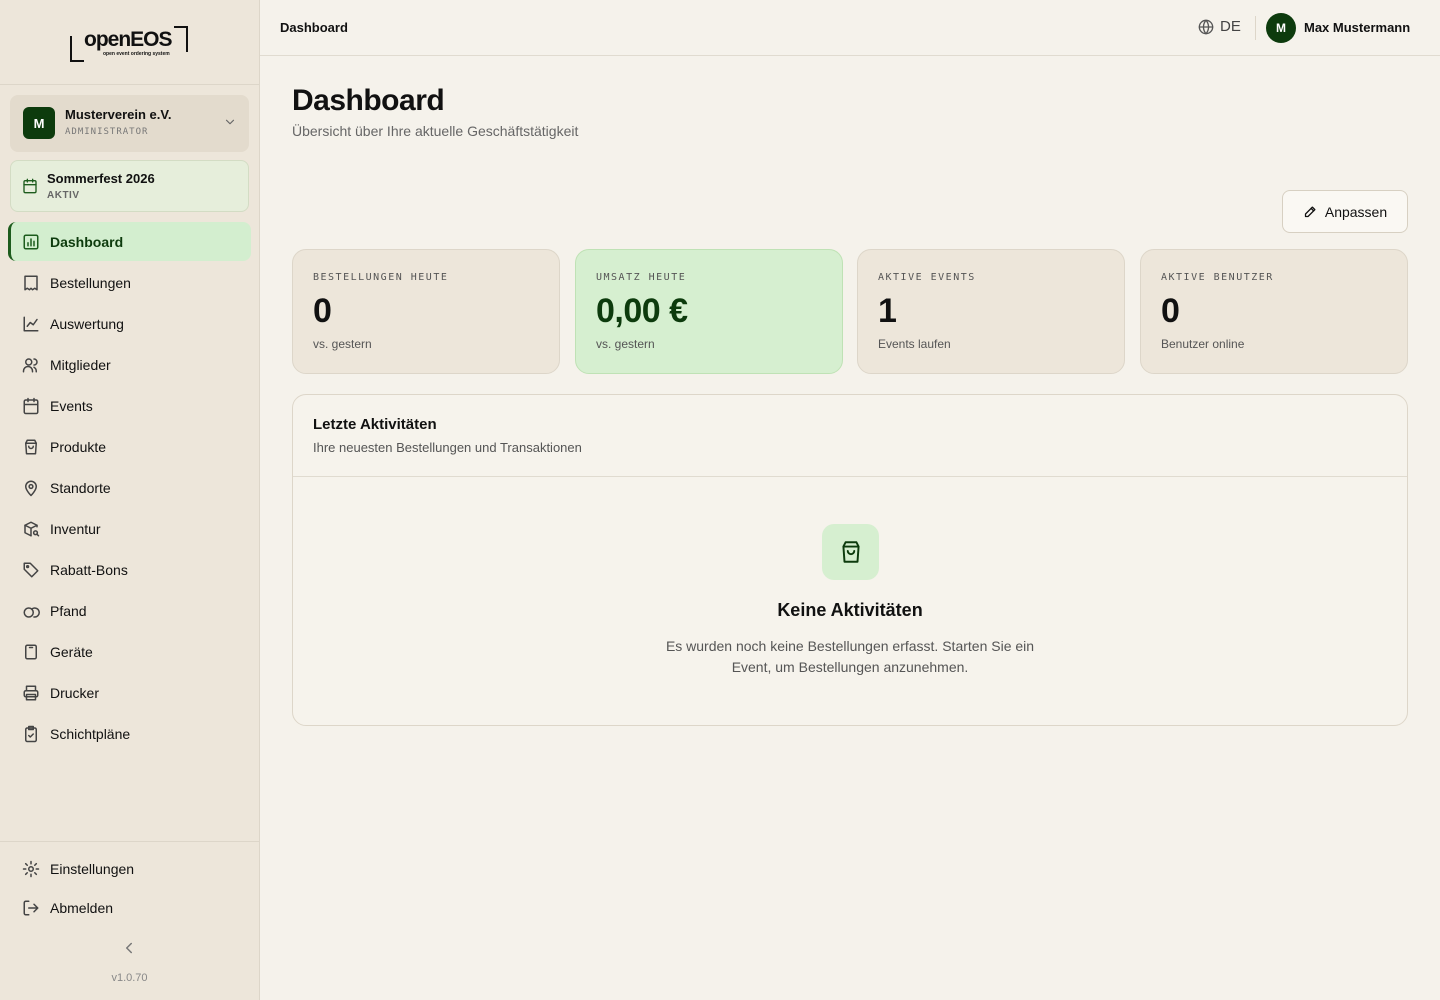 The height and width of the screenshot is (1000, 1440). I want to click on package-search-icon, so click(32, 528).